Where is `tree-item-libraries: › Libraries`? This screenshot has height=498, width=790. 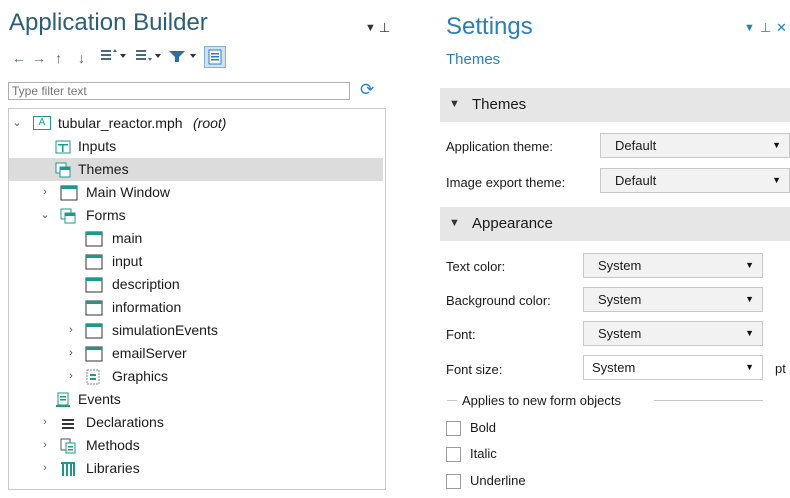
tree-item-libraries: › Libraries is located at coordinates (196, 468).